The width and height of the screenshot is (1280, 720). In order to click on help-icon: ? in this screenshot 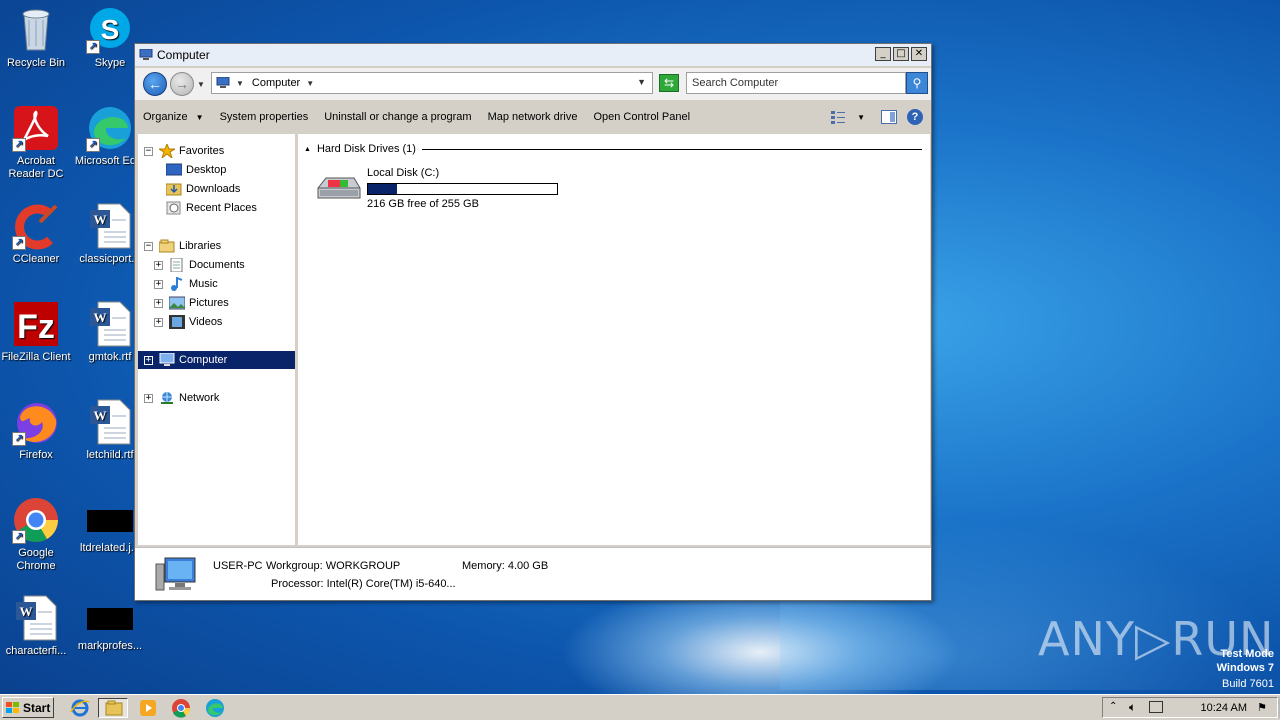, I will do `click(915, 117)`.